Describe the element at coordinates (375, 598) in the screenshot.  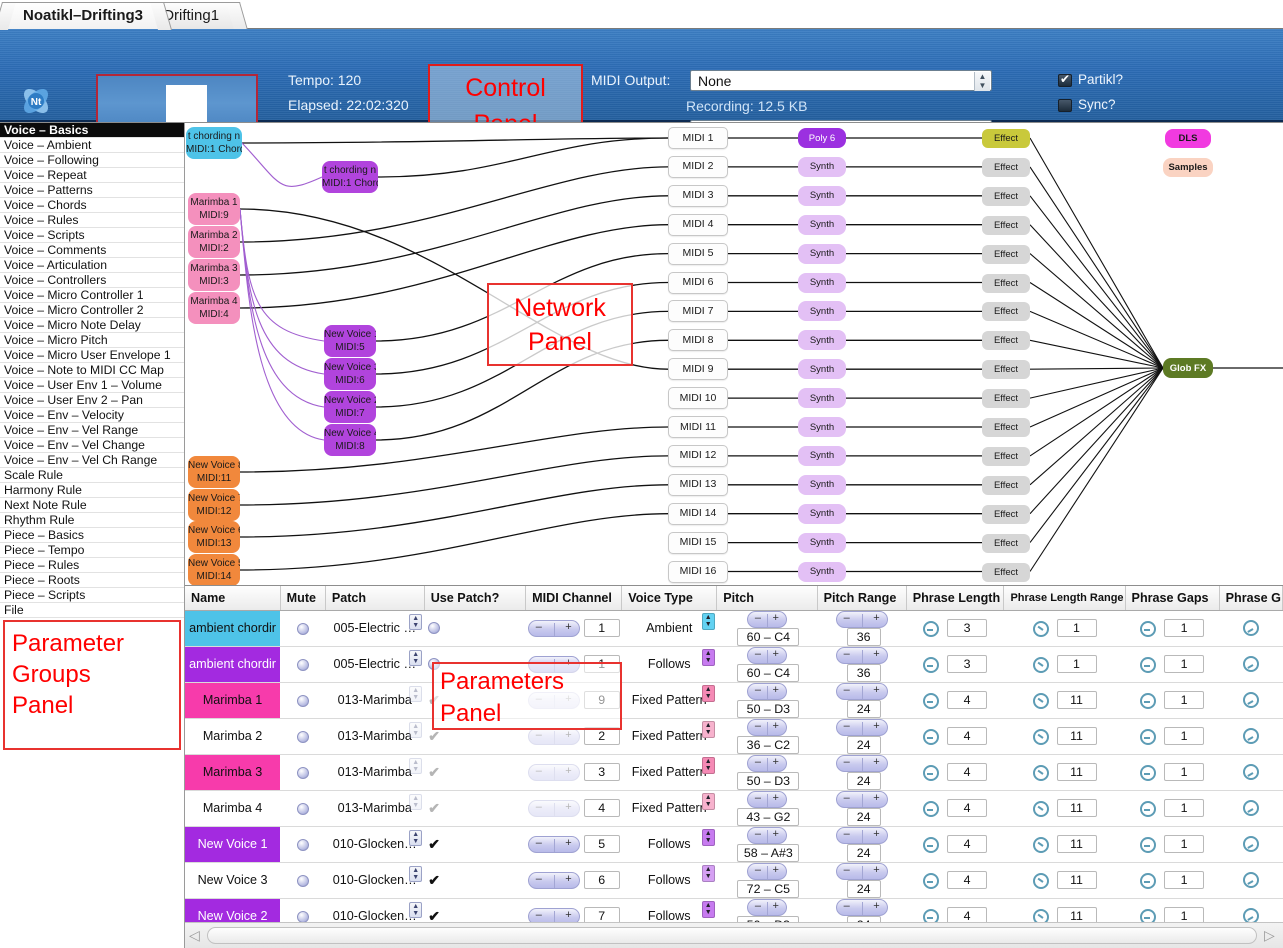
I see `column-header-2: Patch` at that location.